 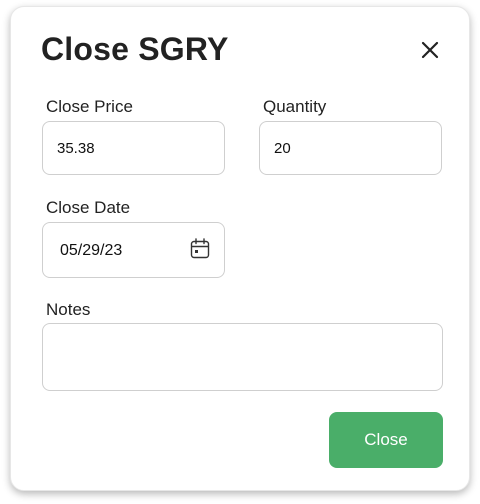 What do you see at coordinates (68, 309) in the screenshot?
I see `notes-label: Notes` at bounding box center [68, 309].